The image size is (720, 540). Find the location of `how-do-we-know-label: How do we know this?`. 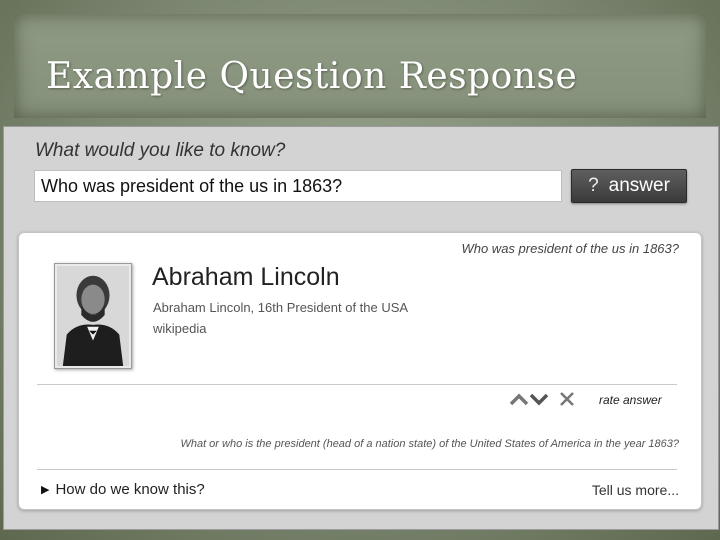

how-do-we-know-label: How do we know this? is located at coordinates (130, 489).